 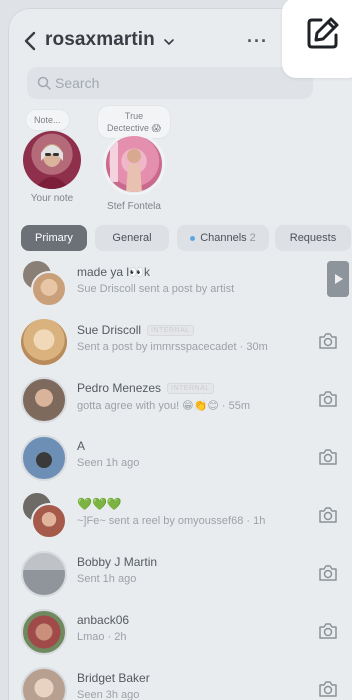 I want to click on tab-label: Requests, so click(x=313, y=238).